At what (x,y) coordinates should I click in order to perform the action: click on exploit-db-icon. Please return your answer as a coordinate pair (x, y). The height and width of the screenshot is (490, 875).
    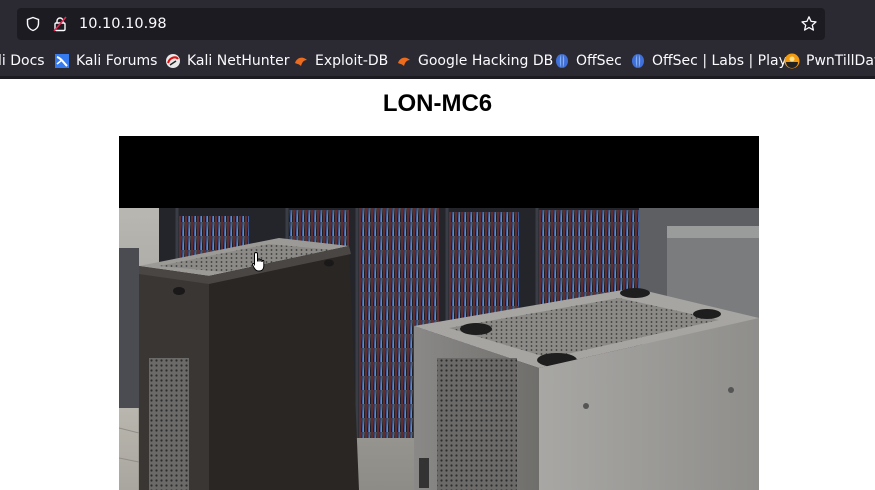
    Looking at the image, I should click on (301, 61).